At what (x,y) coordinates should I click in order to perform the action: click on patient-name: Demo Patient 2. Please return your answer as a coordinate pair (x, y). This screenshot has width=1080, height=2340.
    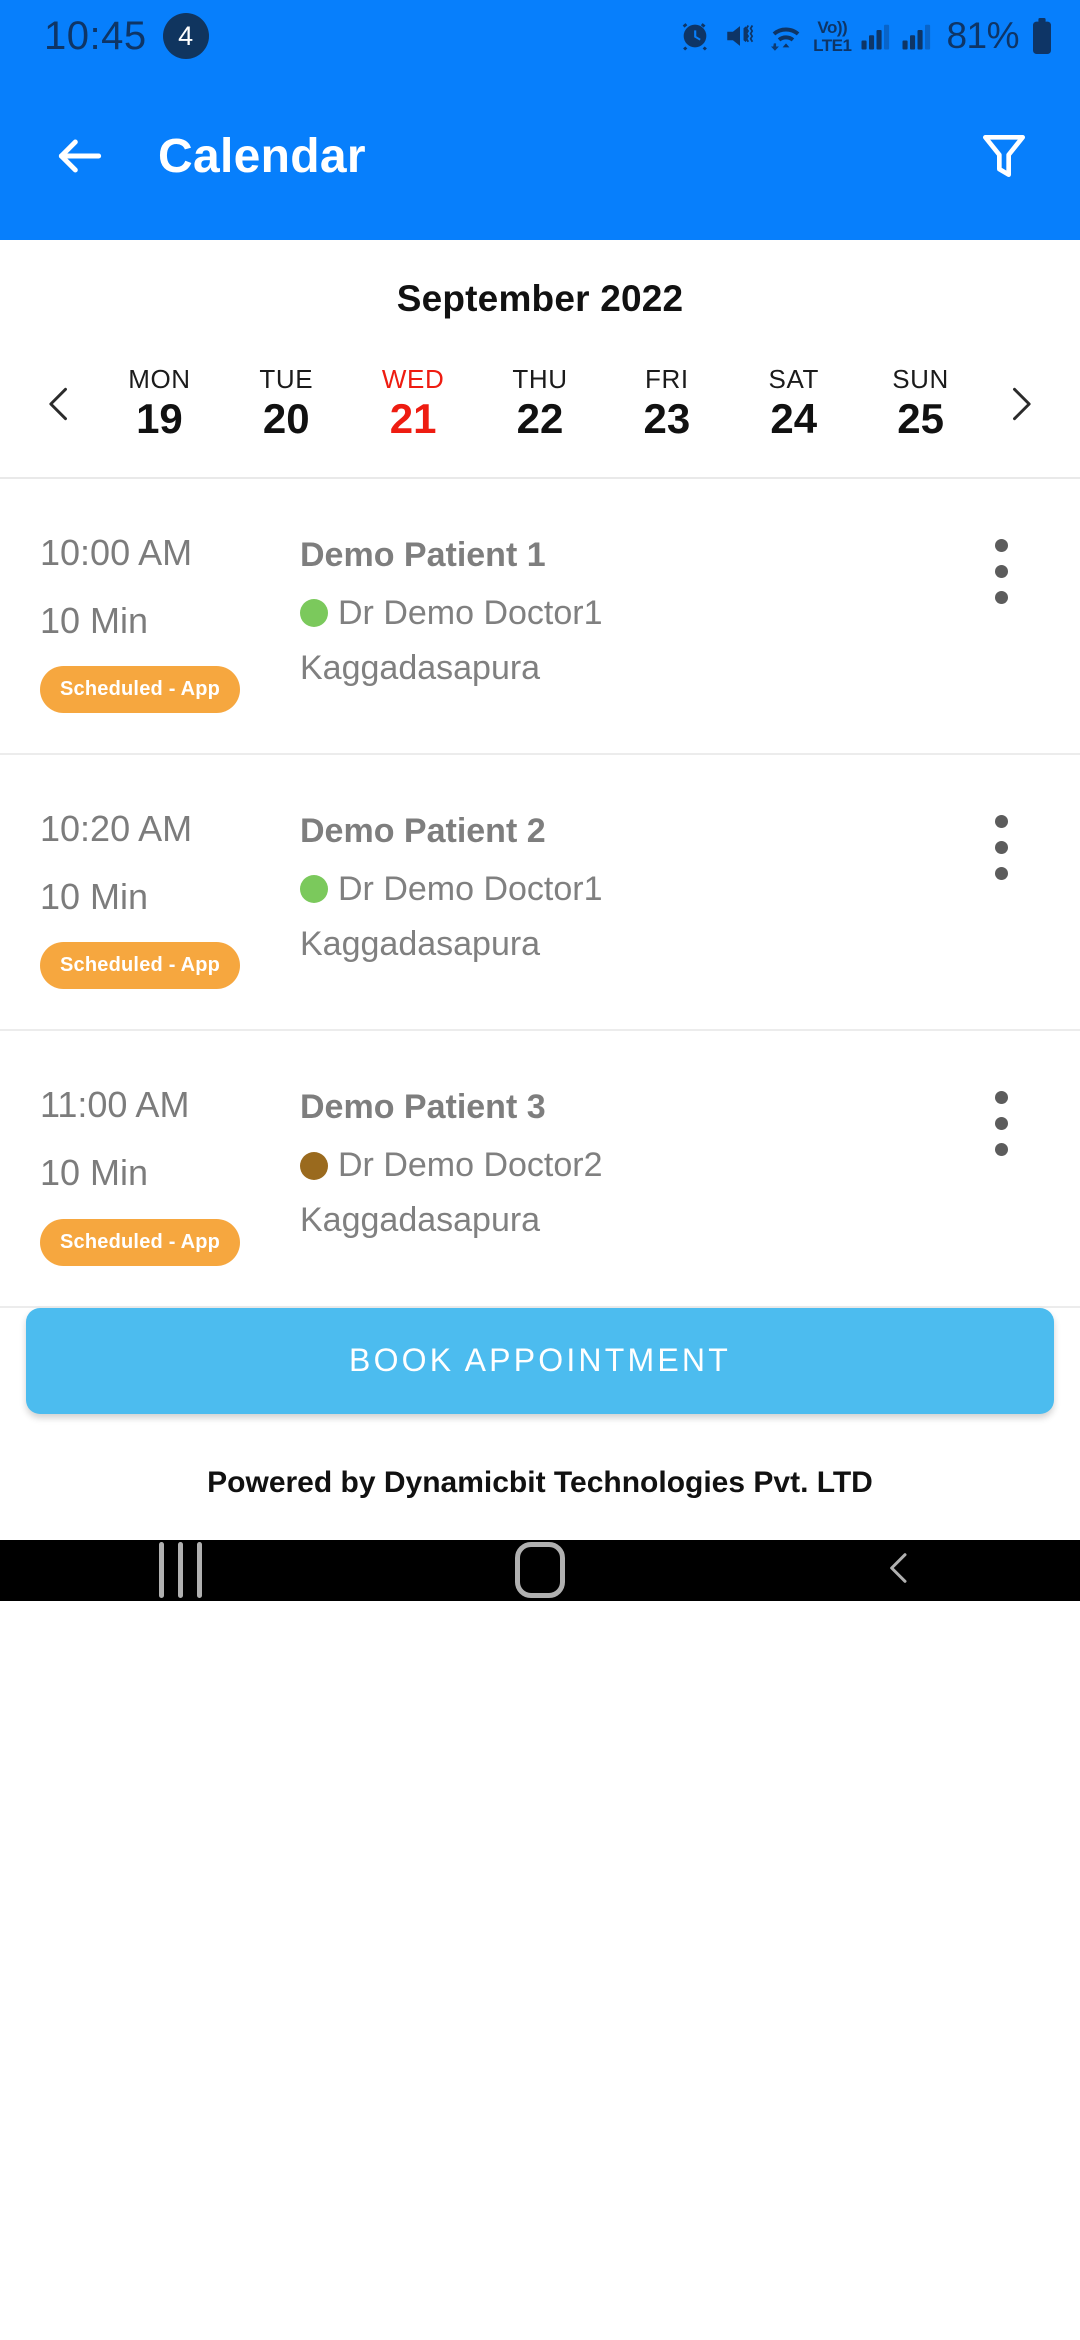
    Looking at the image, I should click on (423, 831).